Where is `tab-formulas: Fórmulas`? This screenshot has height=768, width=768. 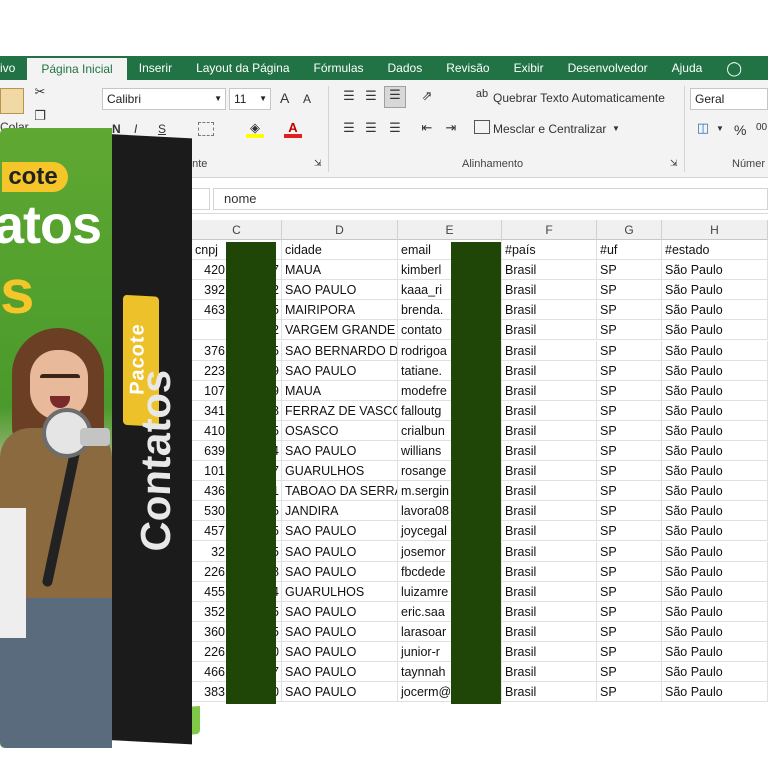 tab-formulas: Fórmulas is located at coordinates (339, 68).